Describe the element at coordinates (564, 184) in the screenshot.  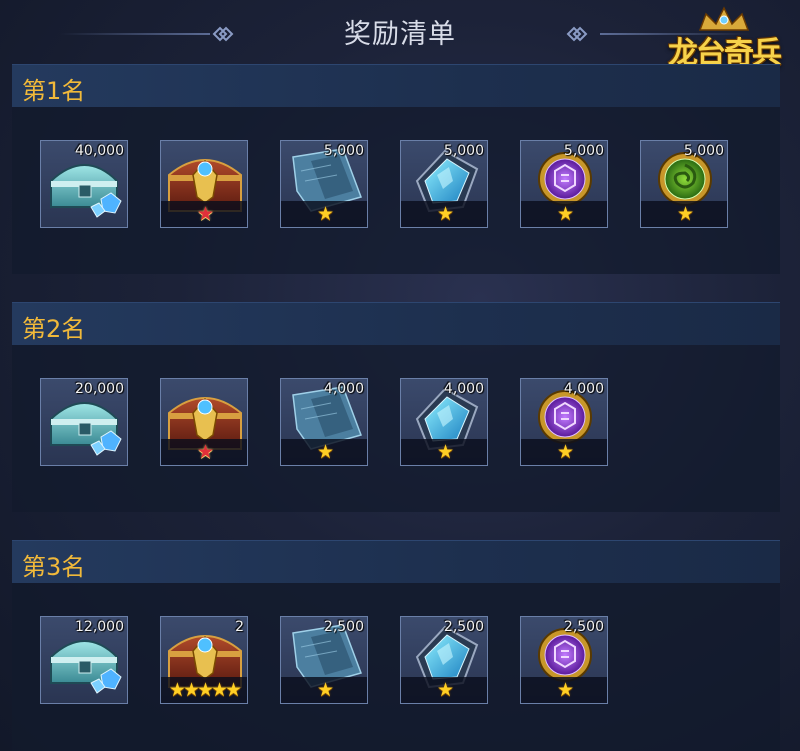
I see `reward-item-purple-medal: 5,000 ★` at that location.